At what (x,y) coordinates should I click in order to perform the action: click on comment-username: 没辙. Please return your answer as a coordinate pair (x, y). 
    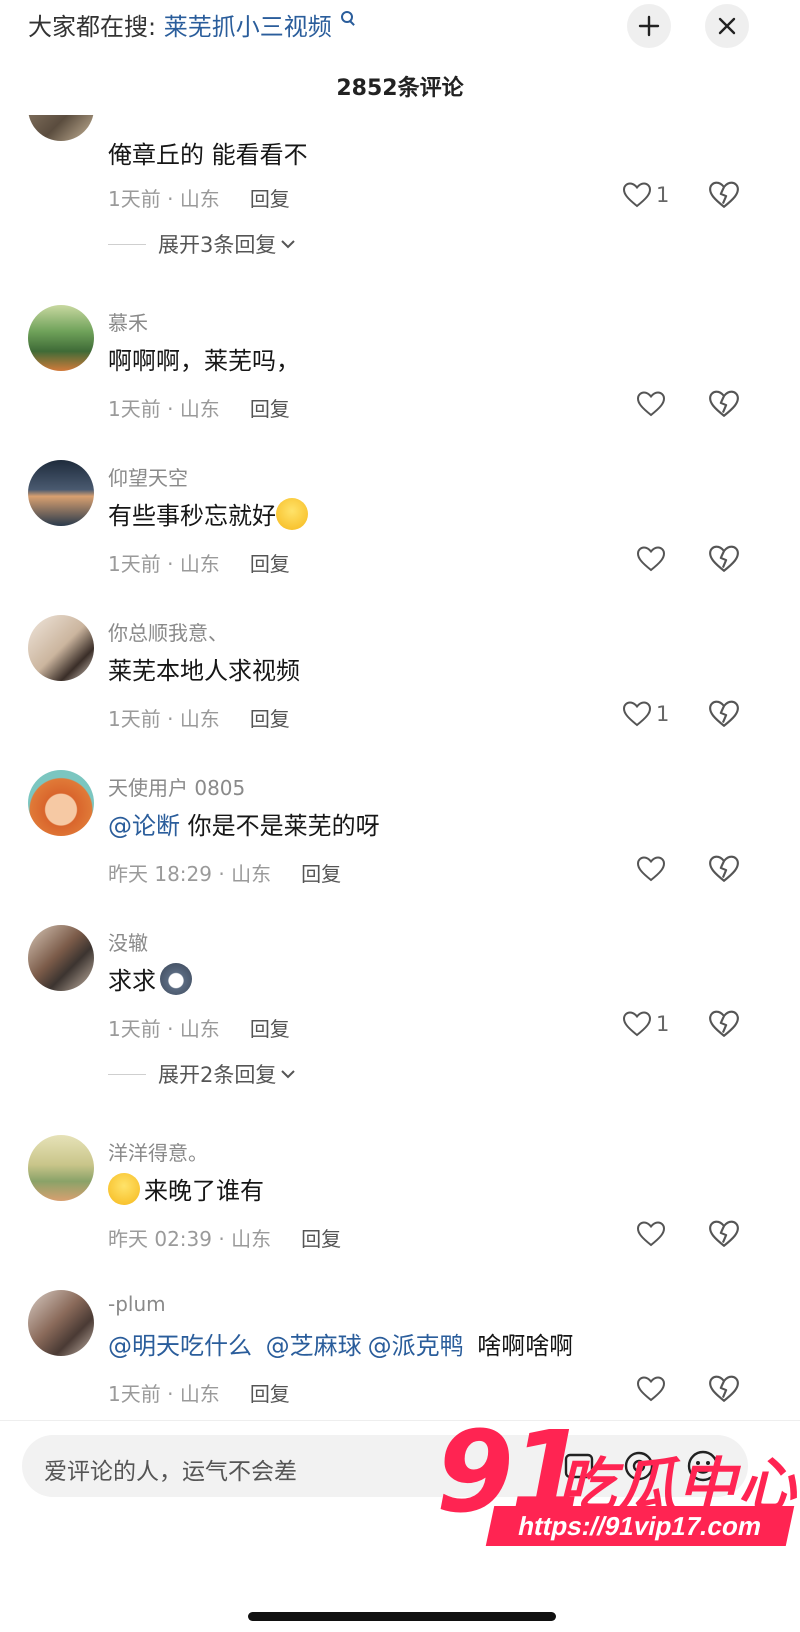
    Looking at the image, I should click on (128, 941).